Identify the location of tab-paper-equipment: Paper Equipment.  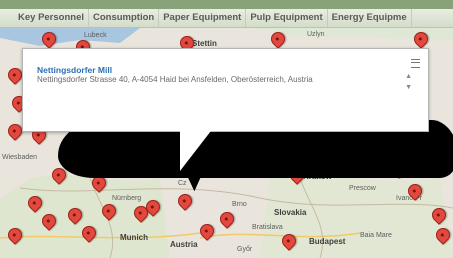
(203, 18).